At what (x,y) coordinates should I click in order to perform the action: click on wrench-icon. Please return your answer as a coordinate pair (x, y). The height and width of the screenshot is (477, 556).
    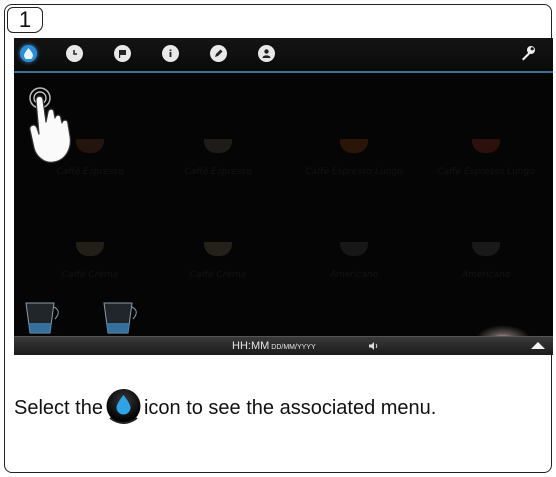
    Looking at the image, I should click on (528, 56).